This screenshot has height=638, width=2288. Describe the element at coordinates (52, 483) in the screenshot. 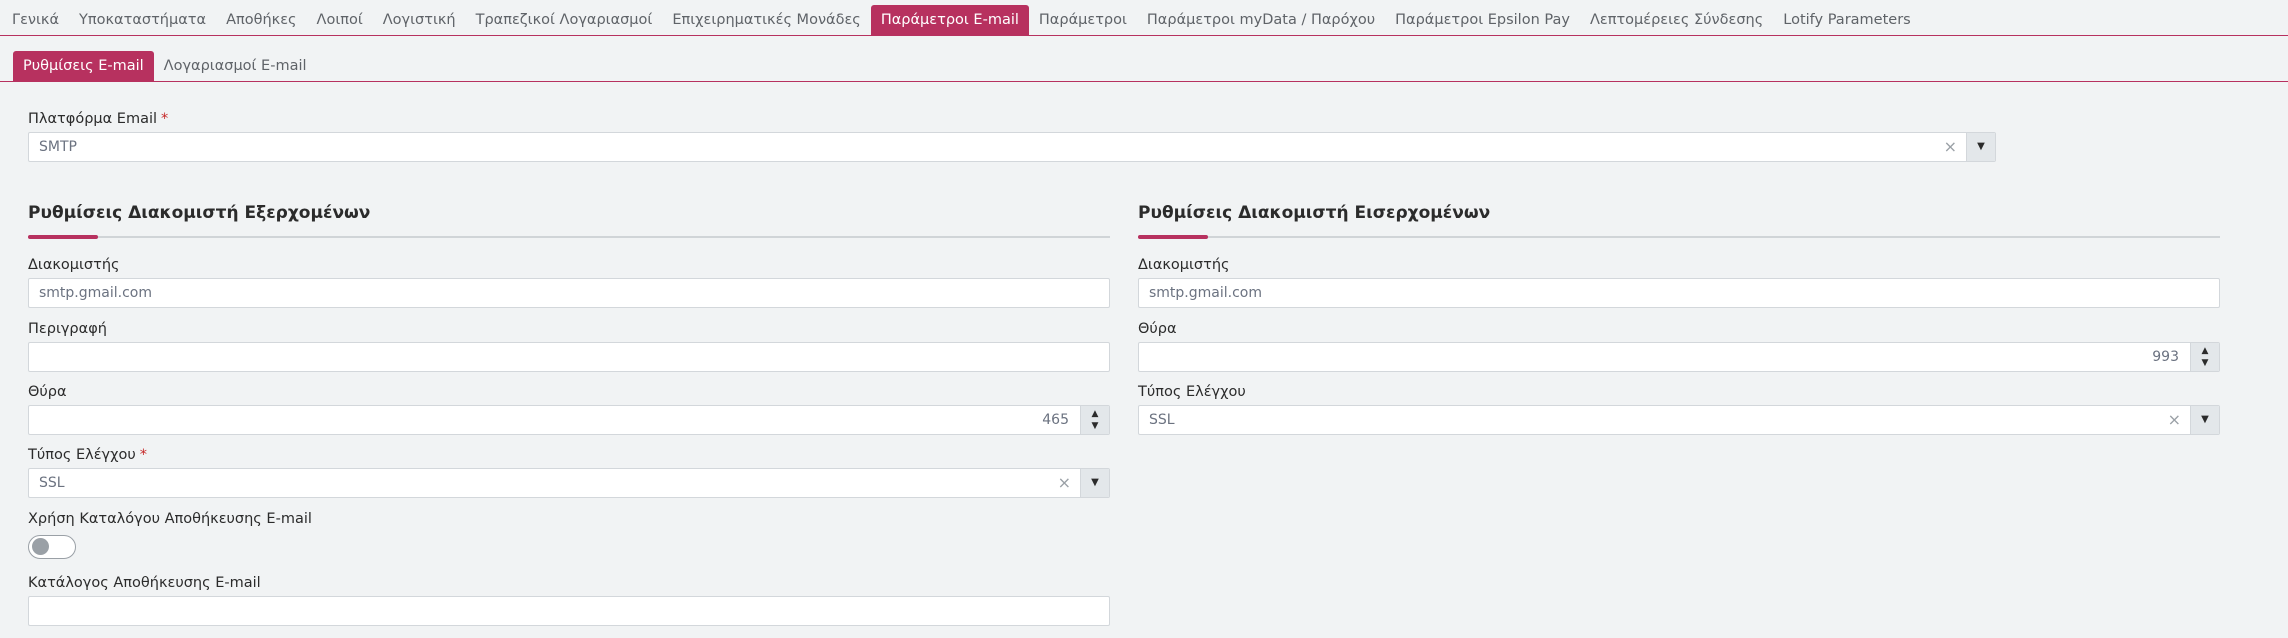

I see `outgoing-auth-value: SSL` at that location.